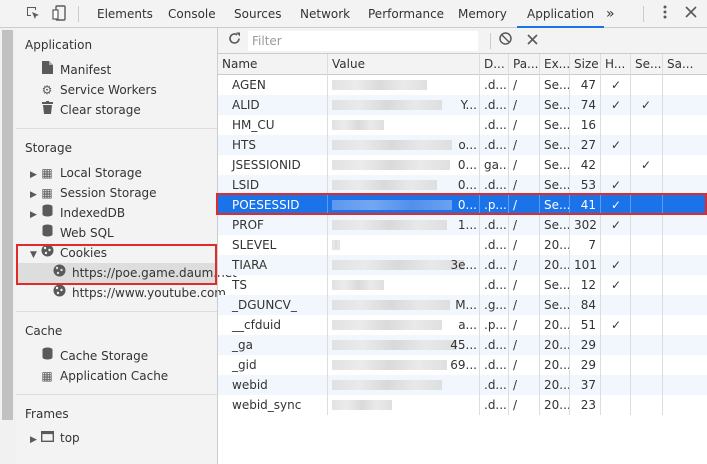 Image resolution: width=707 pixels, height=464 pixels. What do you see at coordinates (75, 70) in the screenshot?
I see `sidebar-item-manifest: Manifest` at bounding box center [75, 70].